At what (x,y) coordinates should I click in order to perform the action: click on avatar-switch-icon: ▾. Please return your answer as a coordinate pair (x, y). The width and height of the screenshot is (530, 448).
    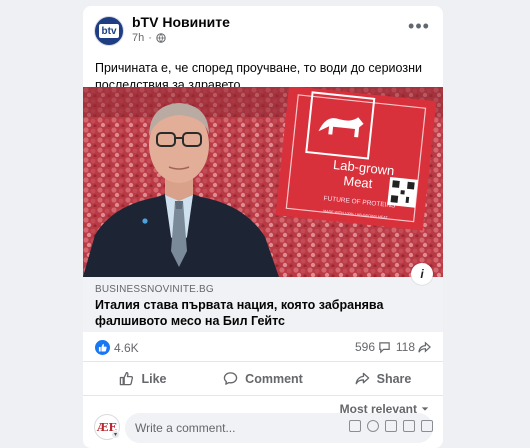
    Looking at the image, I should click on (115, 434).